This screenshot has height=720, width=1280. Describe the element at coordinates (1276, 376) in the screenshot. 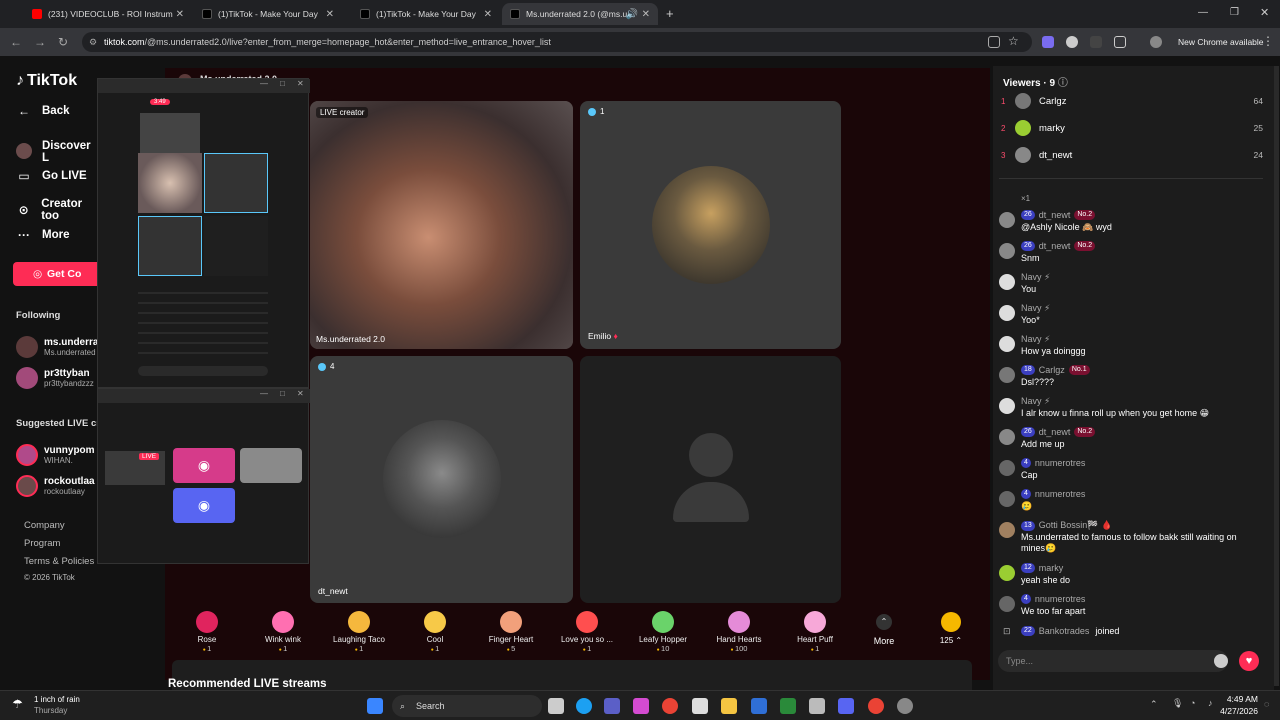

I see `page-scrollbar` at that location.